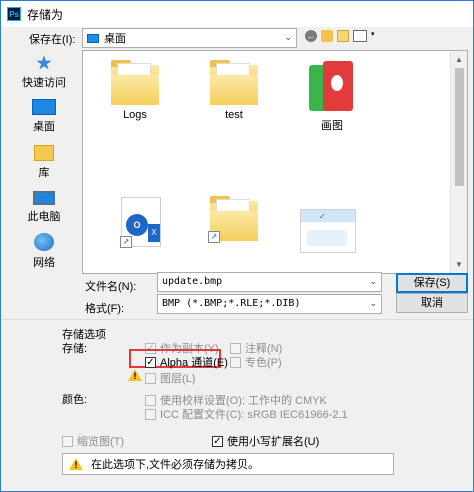 This screenshot has height=492, width=474. I want to click on alpha-channel-checkbox: ✓ Alpha 通道(E), so click(186, 362).